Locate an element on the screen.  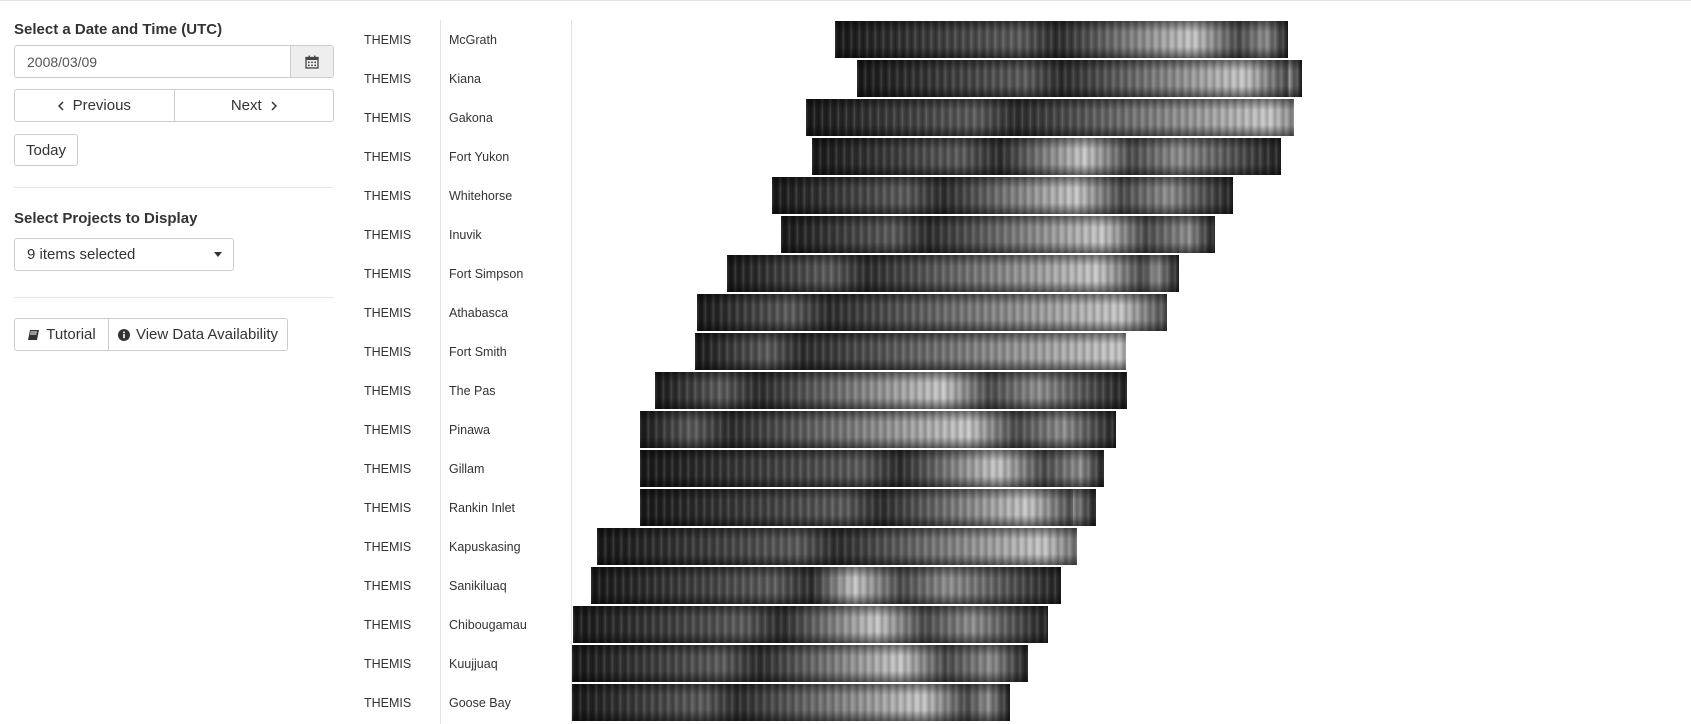
date-input is located at coordinates (152, 61).